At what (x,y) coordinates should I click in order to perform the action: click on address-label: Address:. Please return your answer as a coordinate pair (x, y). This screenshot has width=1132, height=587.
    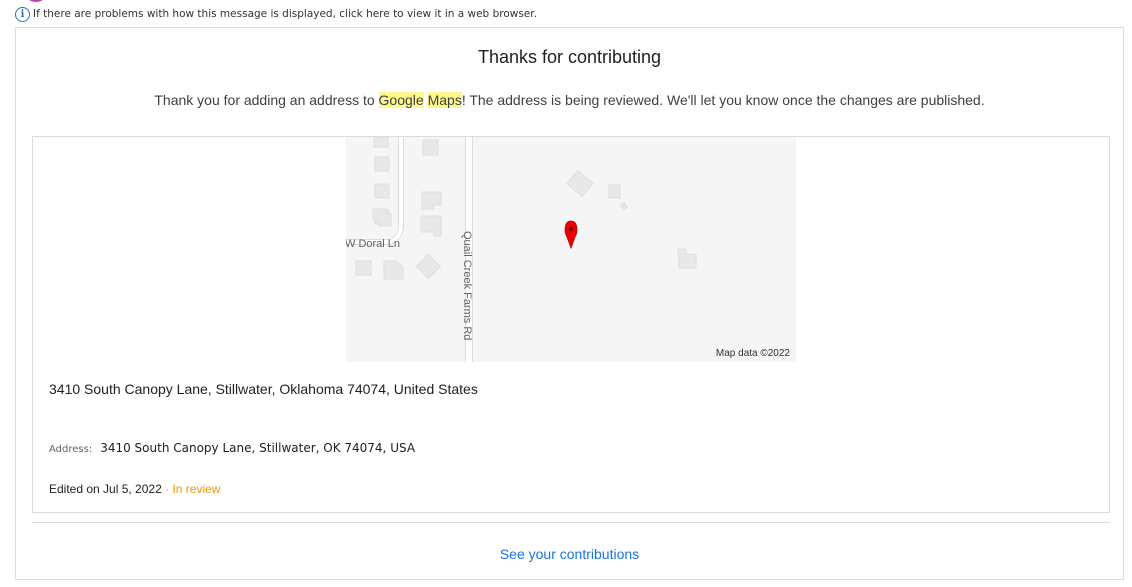
    Looking at the image, I should click on (71, 449).